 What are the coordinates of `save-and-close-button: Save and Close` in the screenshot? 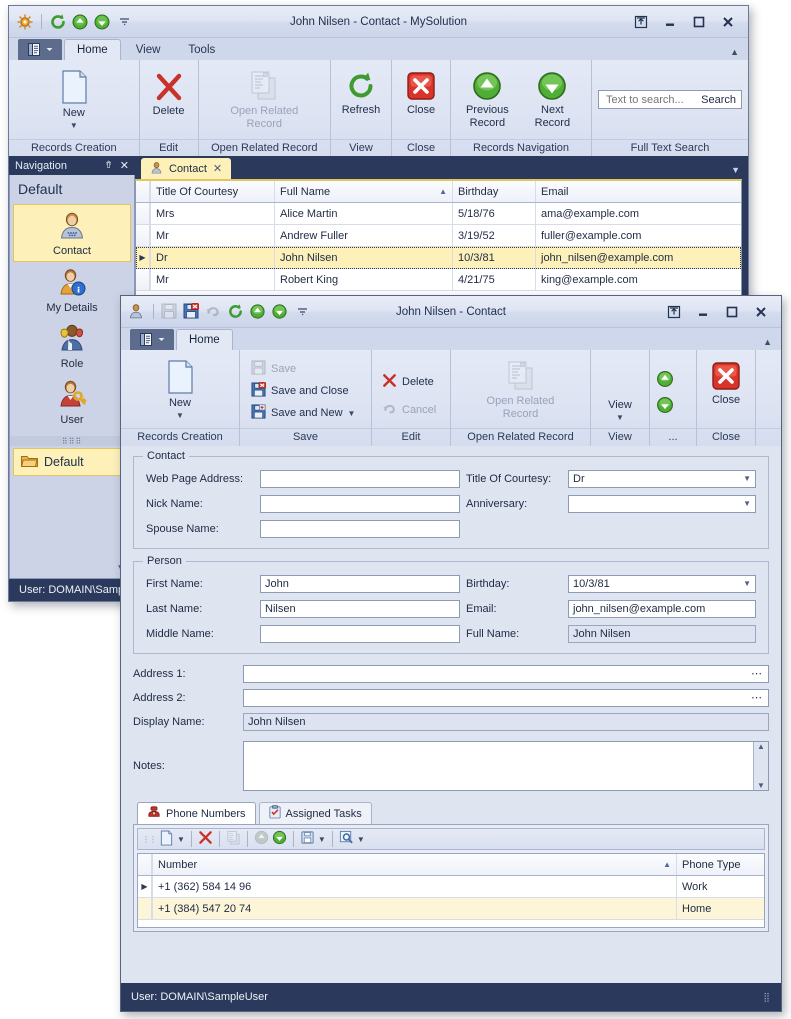 It's located at (300, 391).